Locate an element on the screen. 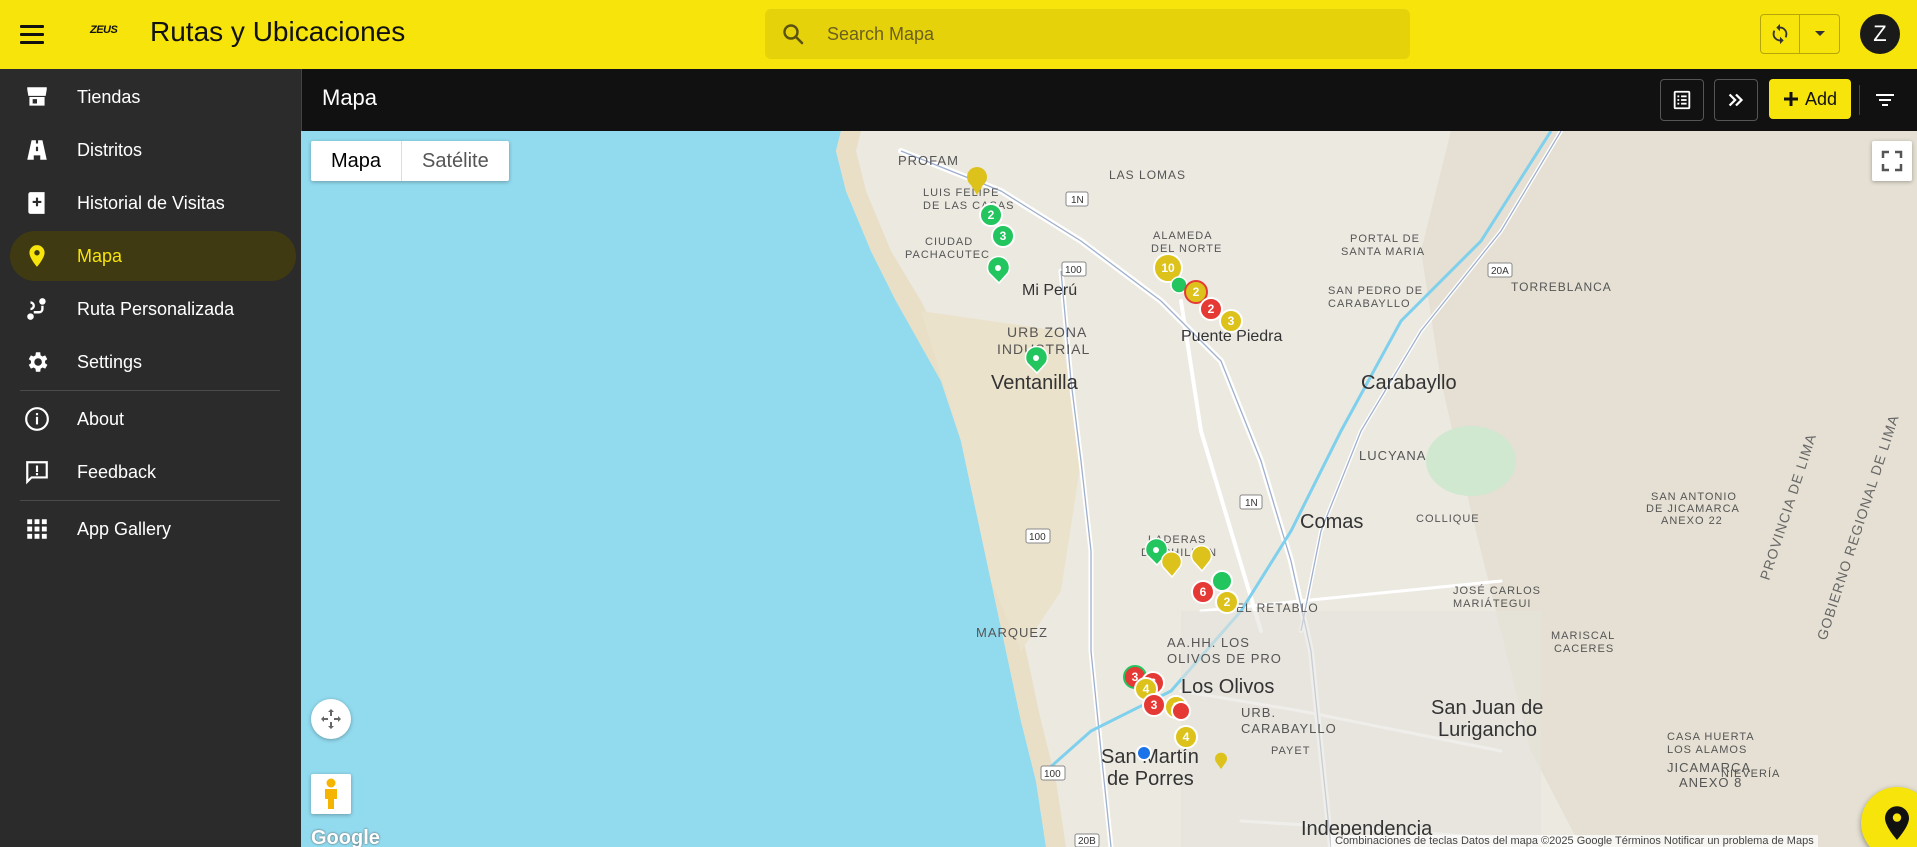 This screenshot has width=1917, height=847. toolbar-divider is located at coordinates (1859, 100).